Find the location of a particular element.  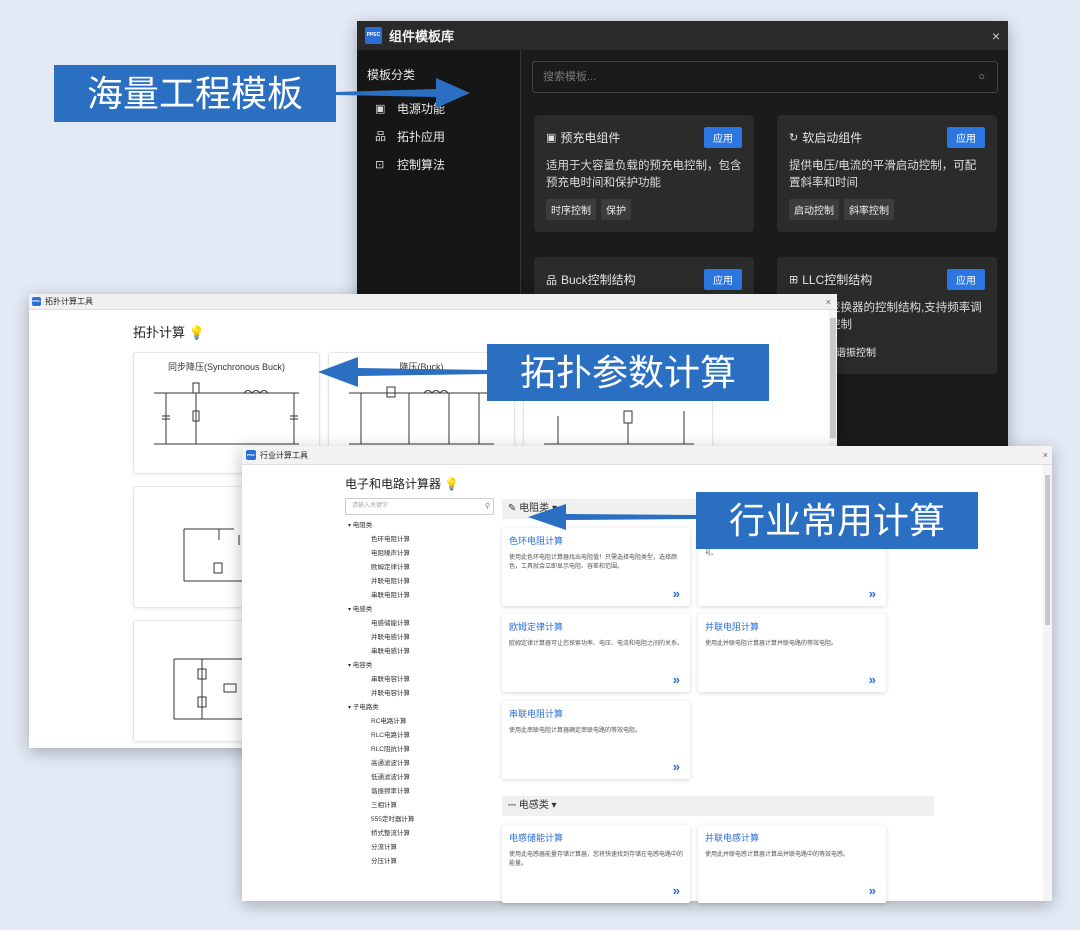

tag: 斜率控制 is located at coordinates (869, 209).